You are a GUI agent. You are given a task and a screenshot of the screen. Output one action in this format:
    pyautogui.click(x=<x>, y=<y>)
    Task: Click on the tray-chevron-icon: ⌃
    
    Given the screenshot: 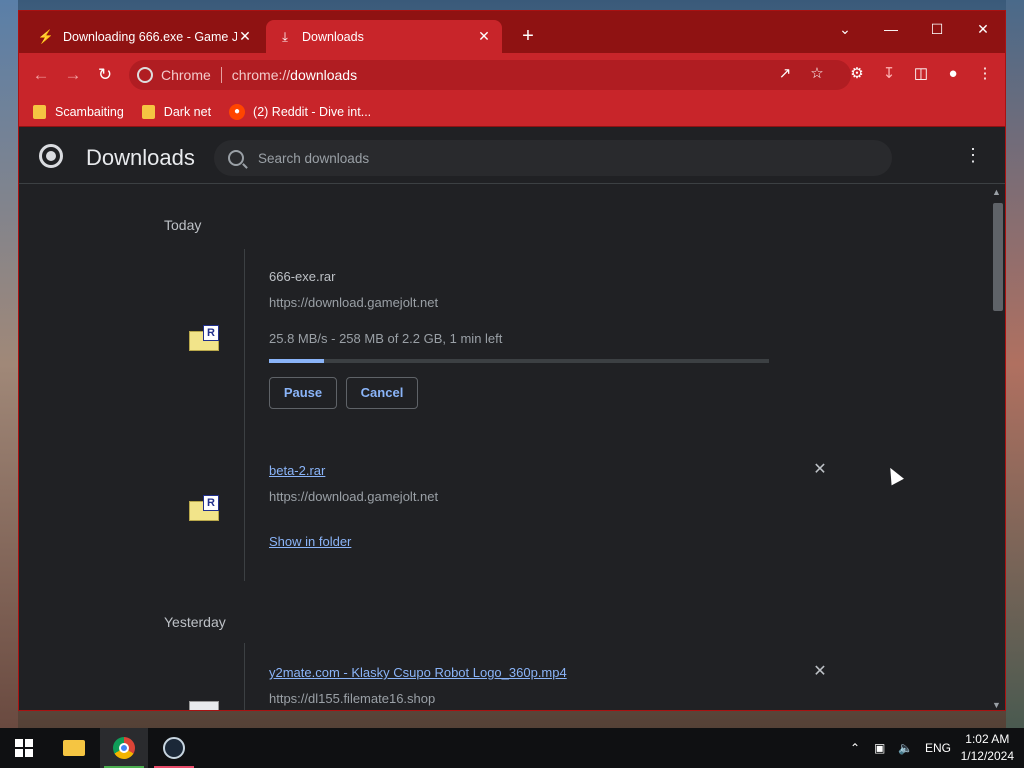 What is the action you would take?
    pyautogui.click(x=855, y=748)
    